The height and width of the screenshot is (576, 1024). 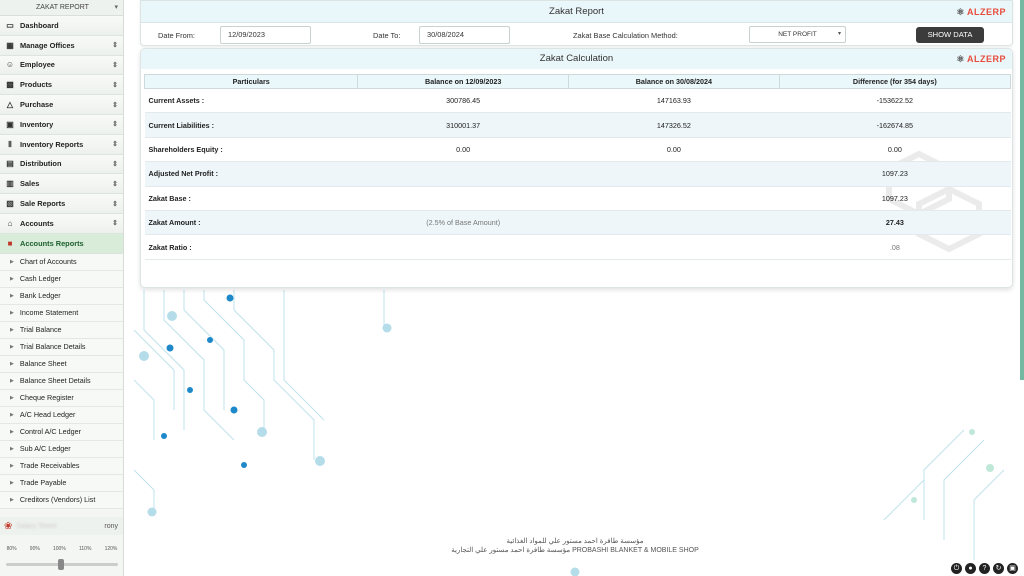 I want to click on cell-value: .08, so click(x=895, y=247).